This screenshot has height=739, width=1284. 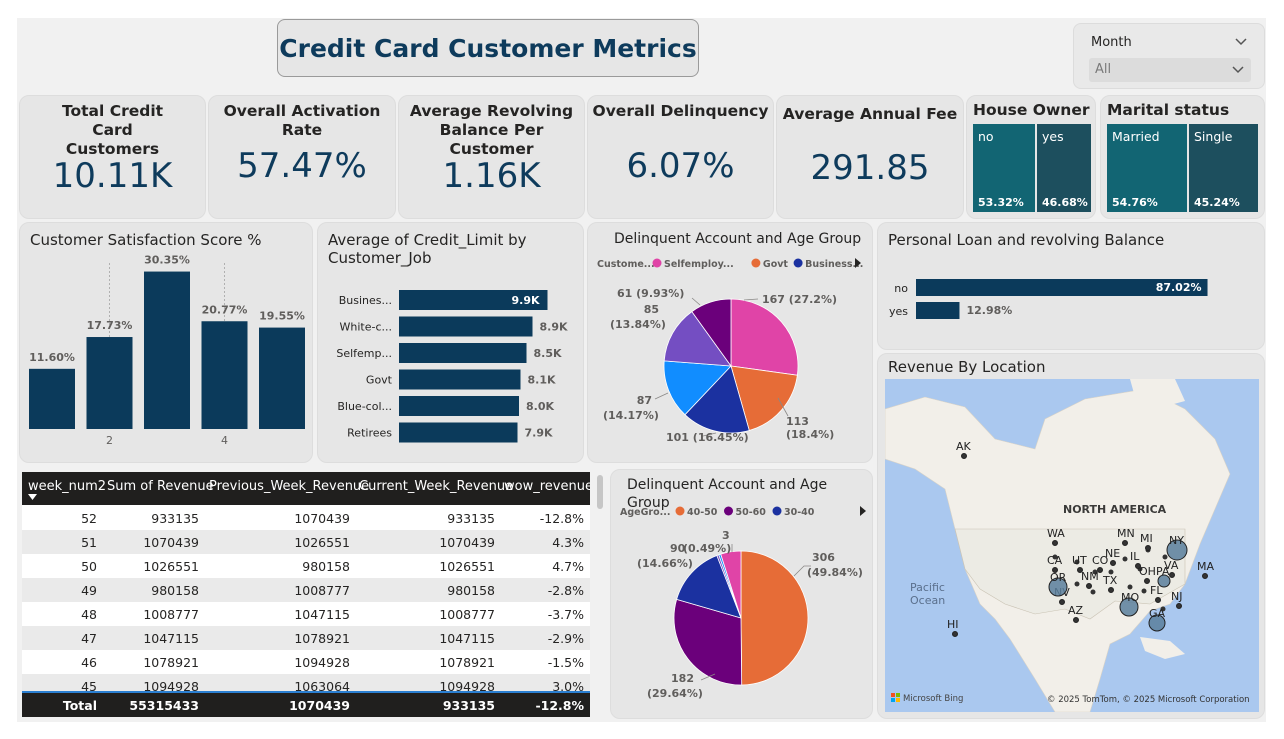 I want to click on bar-data-label: 30.35%, so click(x=167, y=260).